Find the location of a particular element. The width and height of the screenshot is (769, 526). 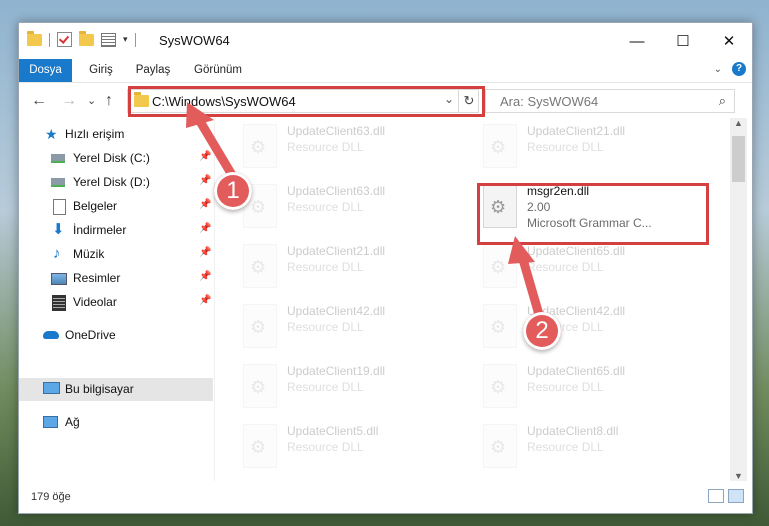

step-1-badge: 1 is located at coordinates (233, 191).